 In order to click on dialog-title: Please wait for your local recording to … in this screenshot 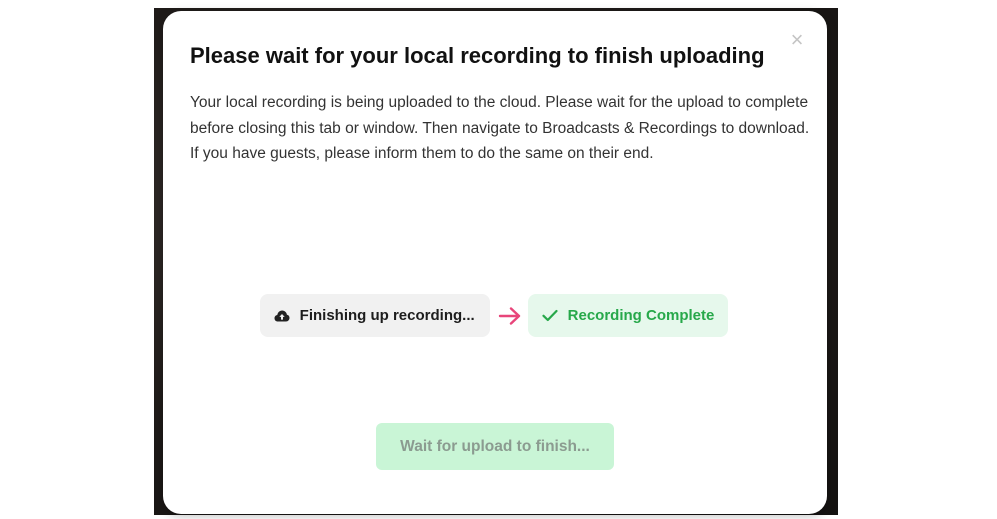, I will do `click(477, 55)`.